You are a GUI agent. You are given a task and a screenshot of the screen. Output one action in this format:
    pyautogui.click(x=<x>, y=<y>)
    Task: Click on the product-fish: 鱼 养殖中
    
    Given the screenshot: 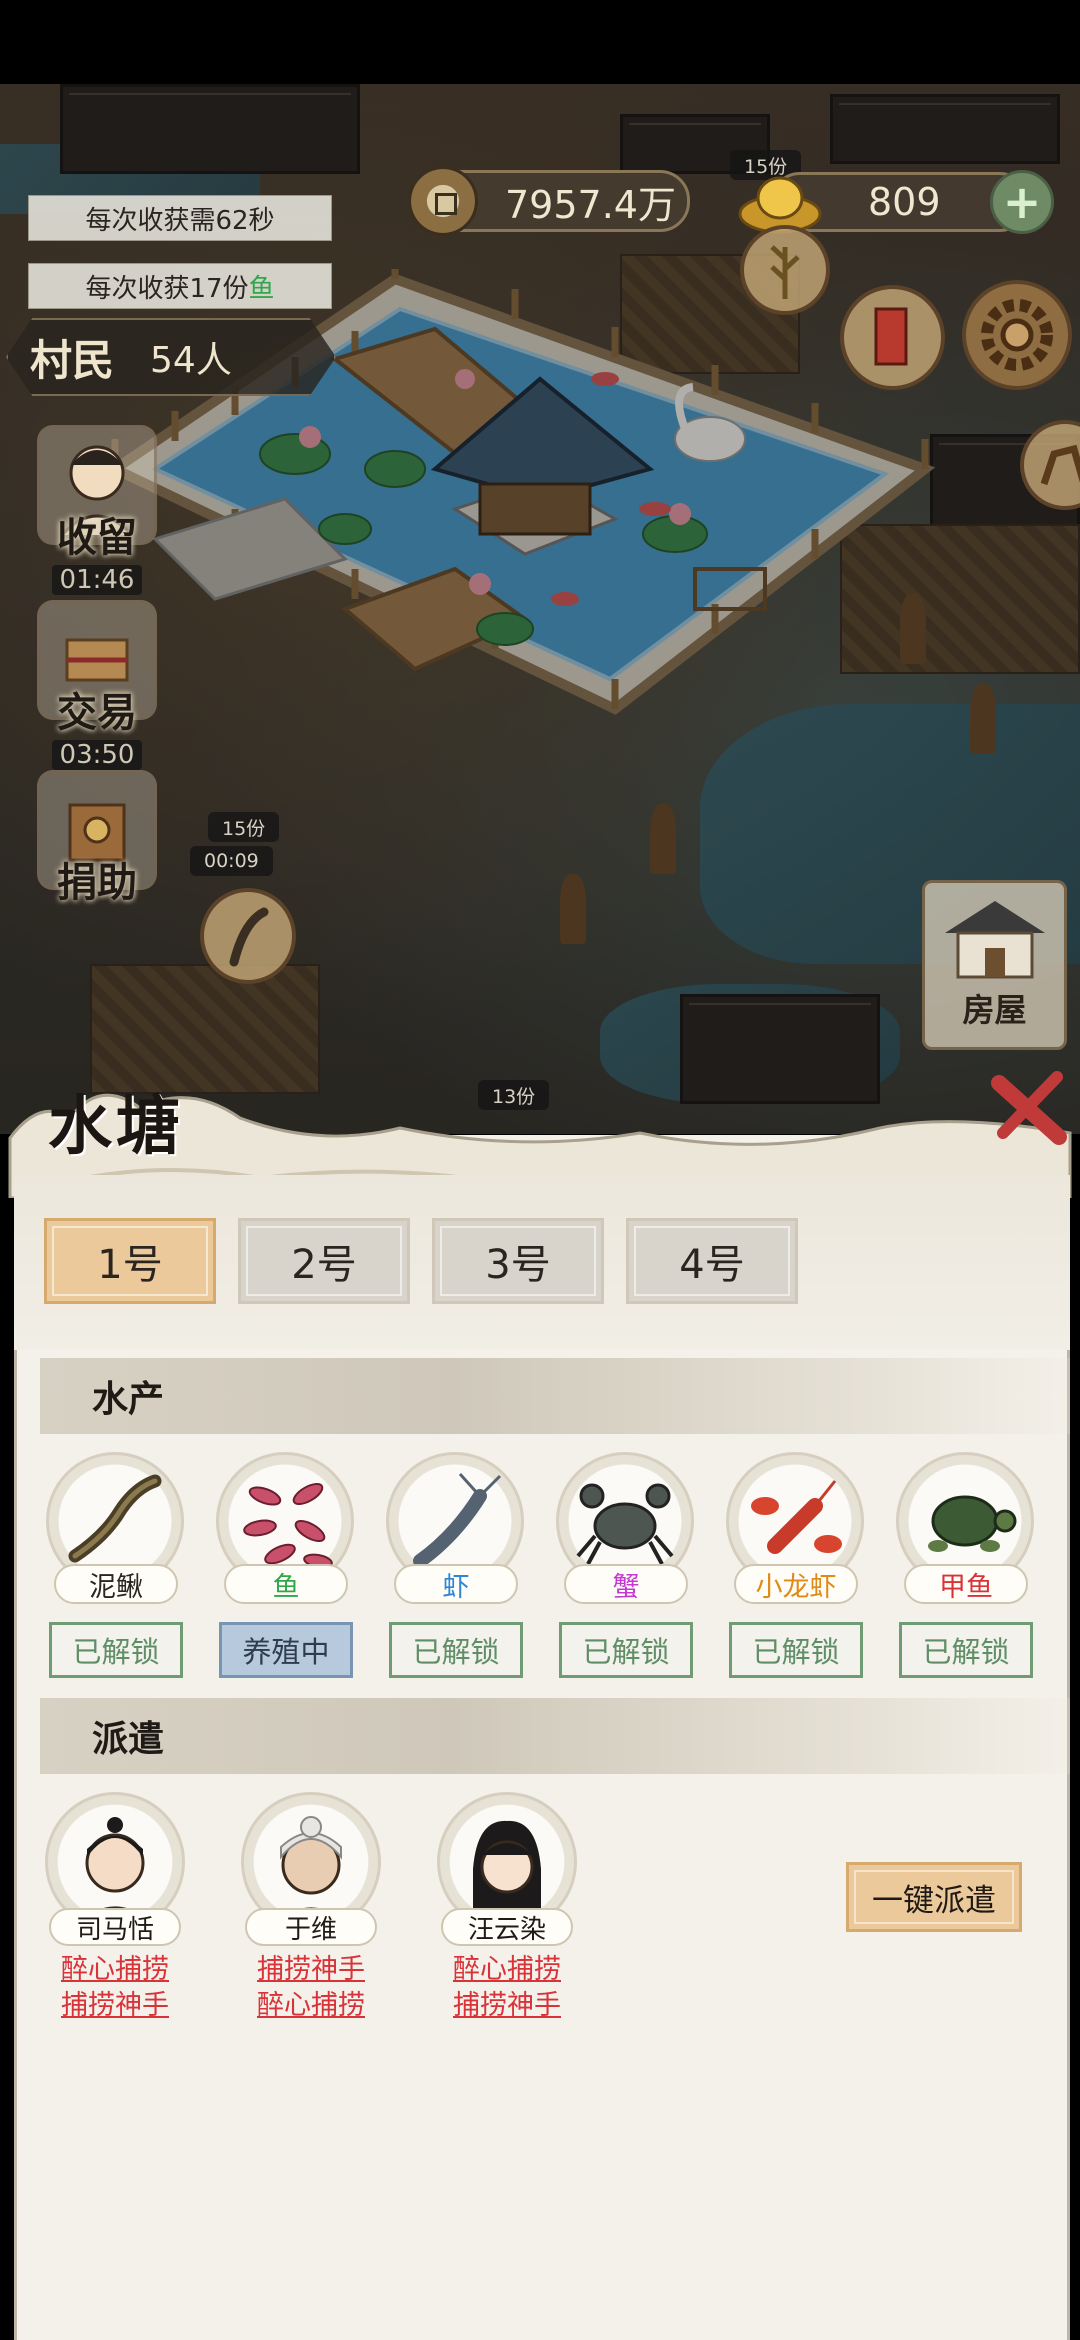 What is the action you would take?
    pyautogui.click(x=286, y=1565)
    